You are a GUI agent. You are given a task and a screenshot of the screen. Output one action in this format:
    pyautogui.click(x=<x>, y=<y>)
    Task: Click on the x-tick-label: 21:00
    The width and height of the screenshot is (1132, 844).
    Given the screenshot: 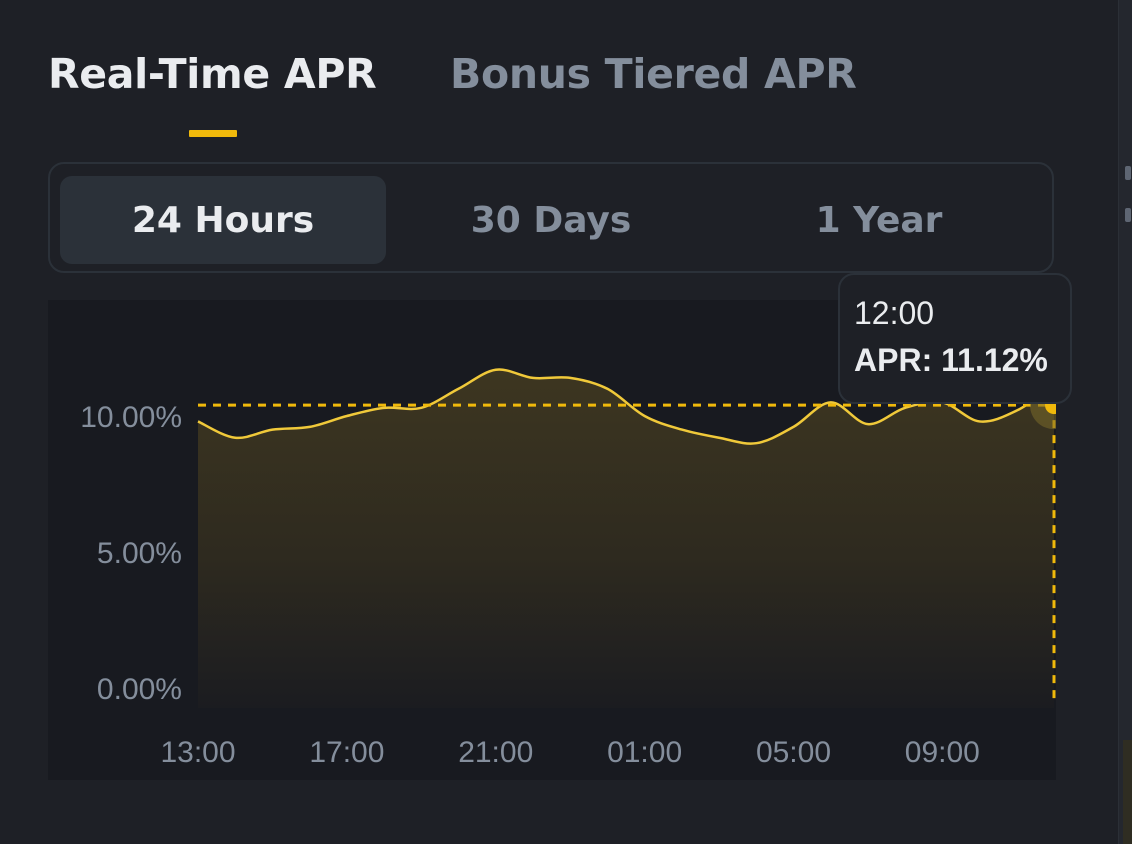 What is the action you would take?
    pyautogui.click(x=495, y=752)
    